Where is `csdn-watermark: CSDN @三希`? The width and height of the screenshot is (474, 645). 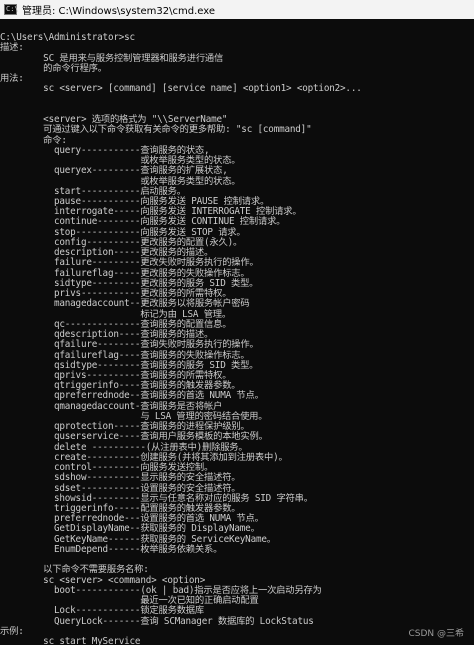
csdn-watermark: CSDN @三希 is located at coordinates (436, 634).